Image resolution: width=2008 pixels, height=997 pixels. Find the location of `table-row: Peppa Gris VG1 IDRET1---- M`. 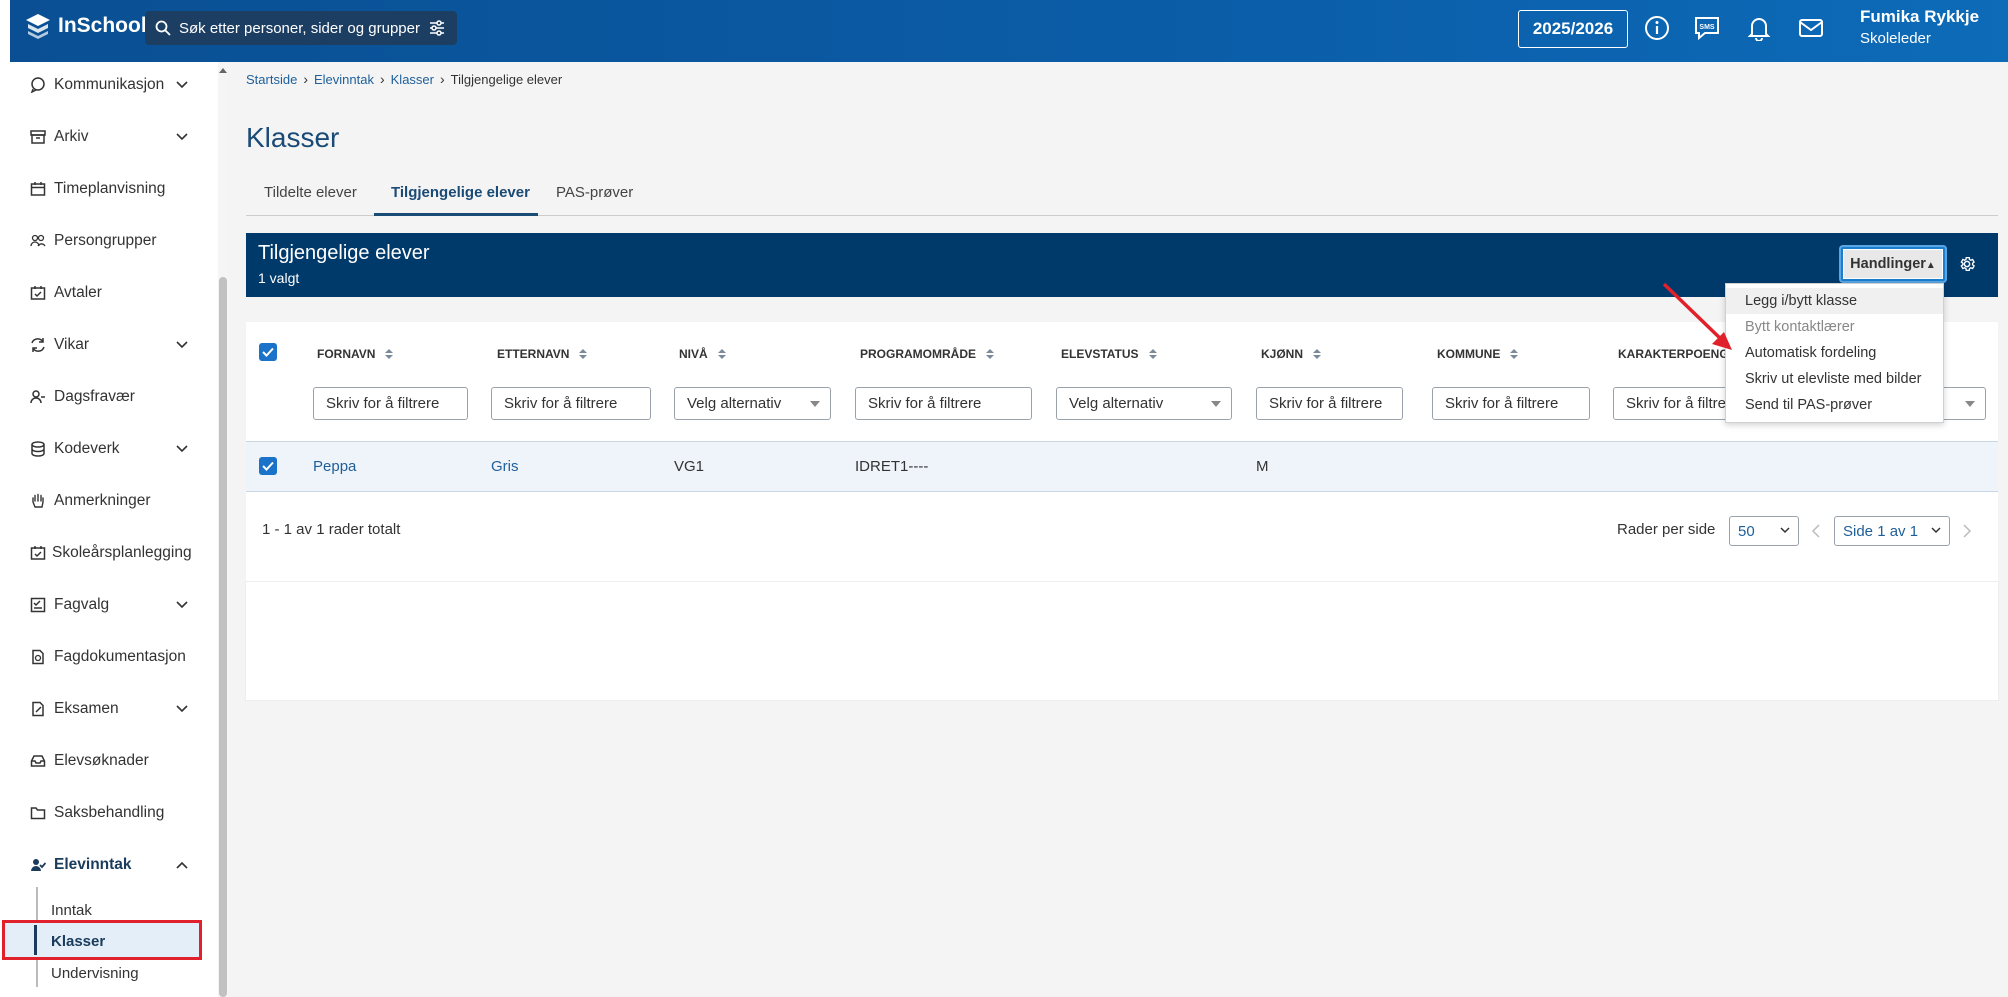

table-row: Peppa Gris VG1 IDRET1---- M is located at coordinates (1122, 466).